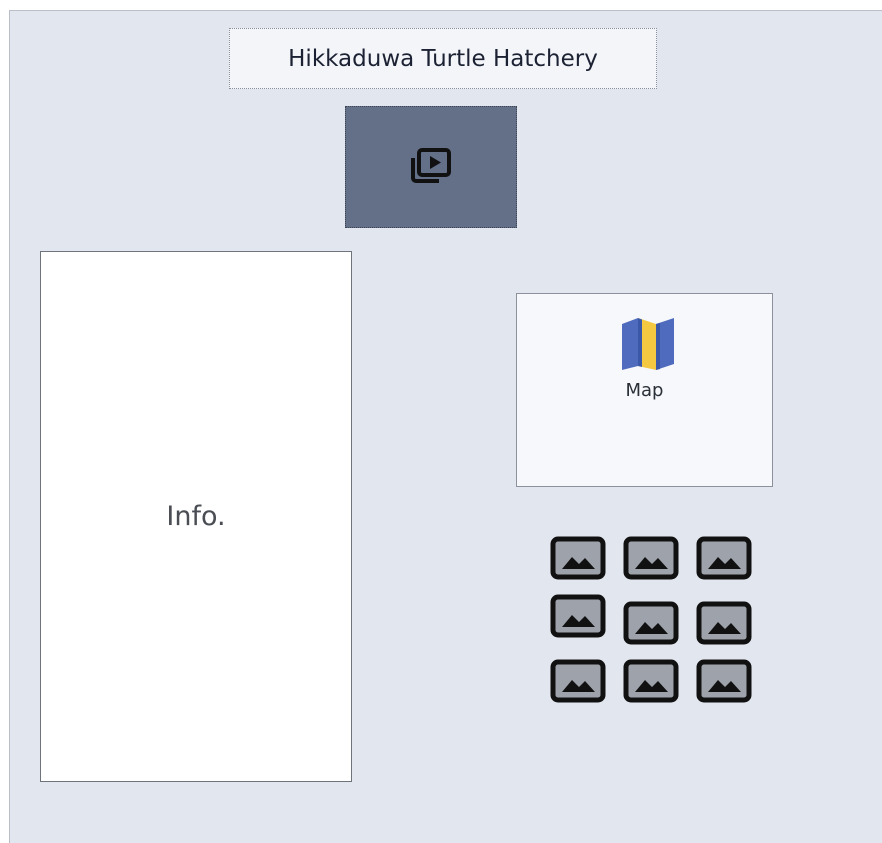 This screenshot has width=882, height=843. I want to click on video-library-icon, so click(431, 165).